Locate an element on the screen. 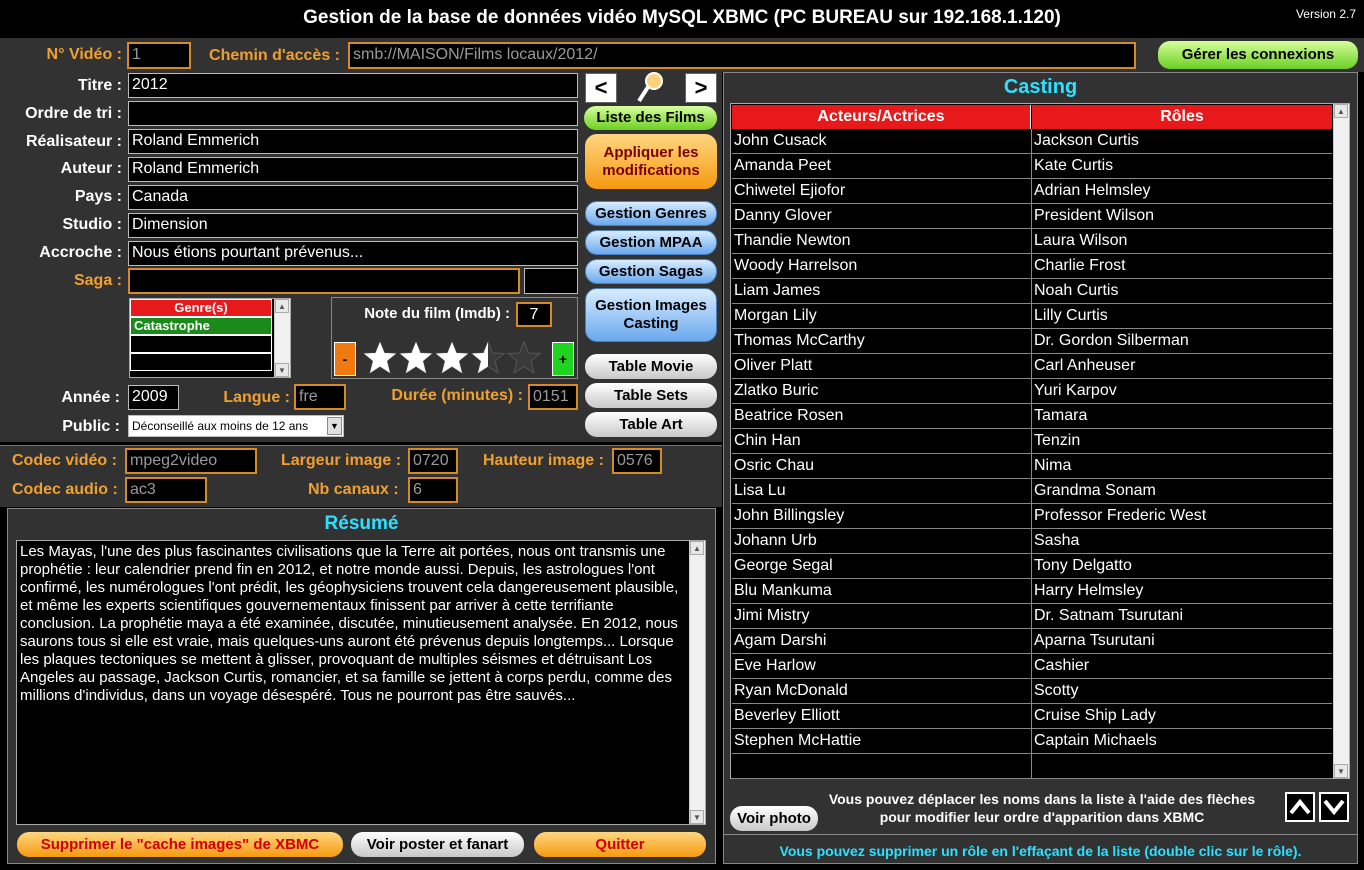 The width and height of the screenshot is (1364, 870). manage-sagas-button: Gestion Sagas is located at coordinates (651, 271).